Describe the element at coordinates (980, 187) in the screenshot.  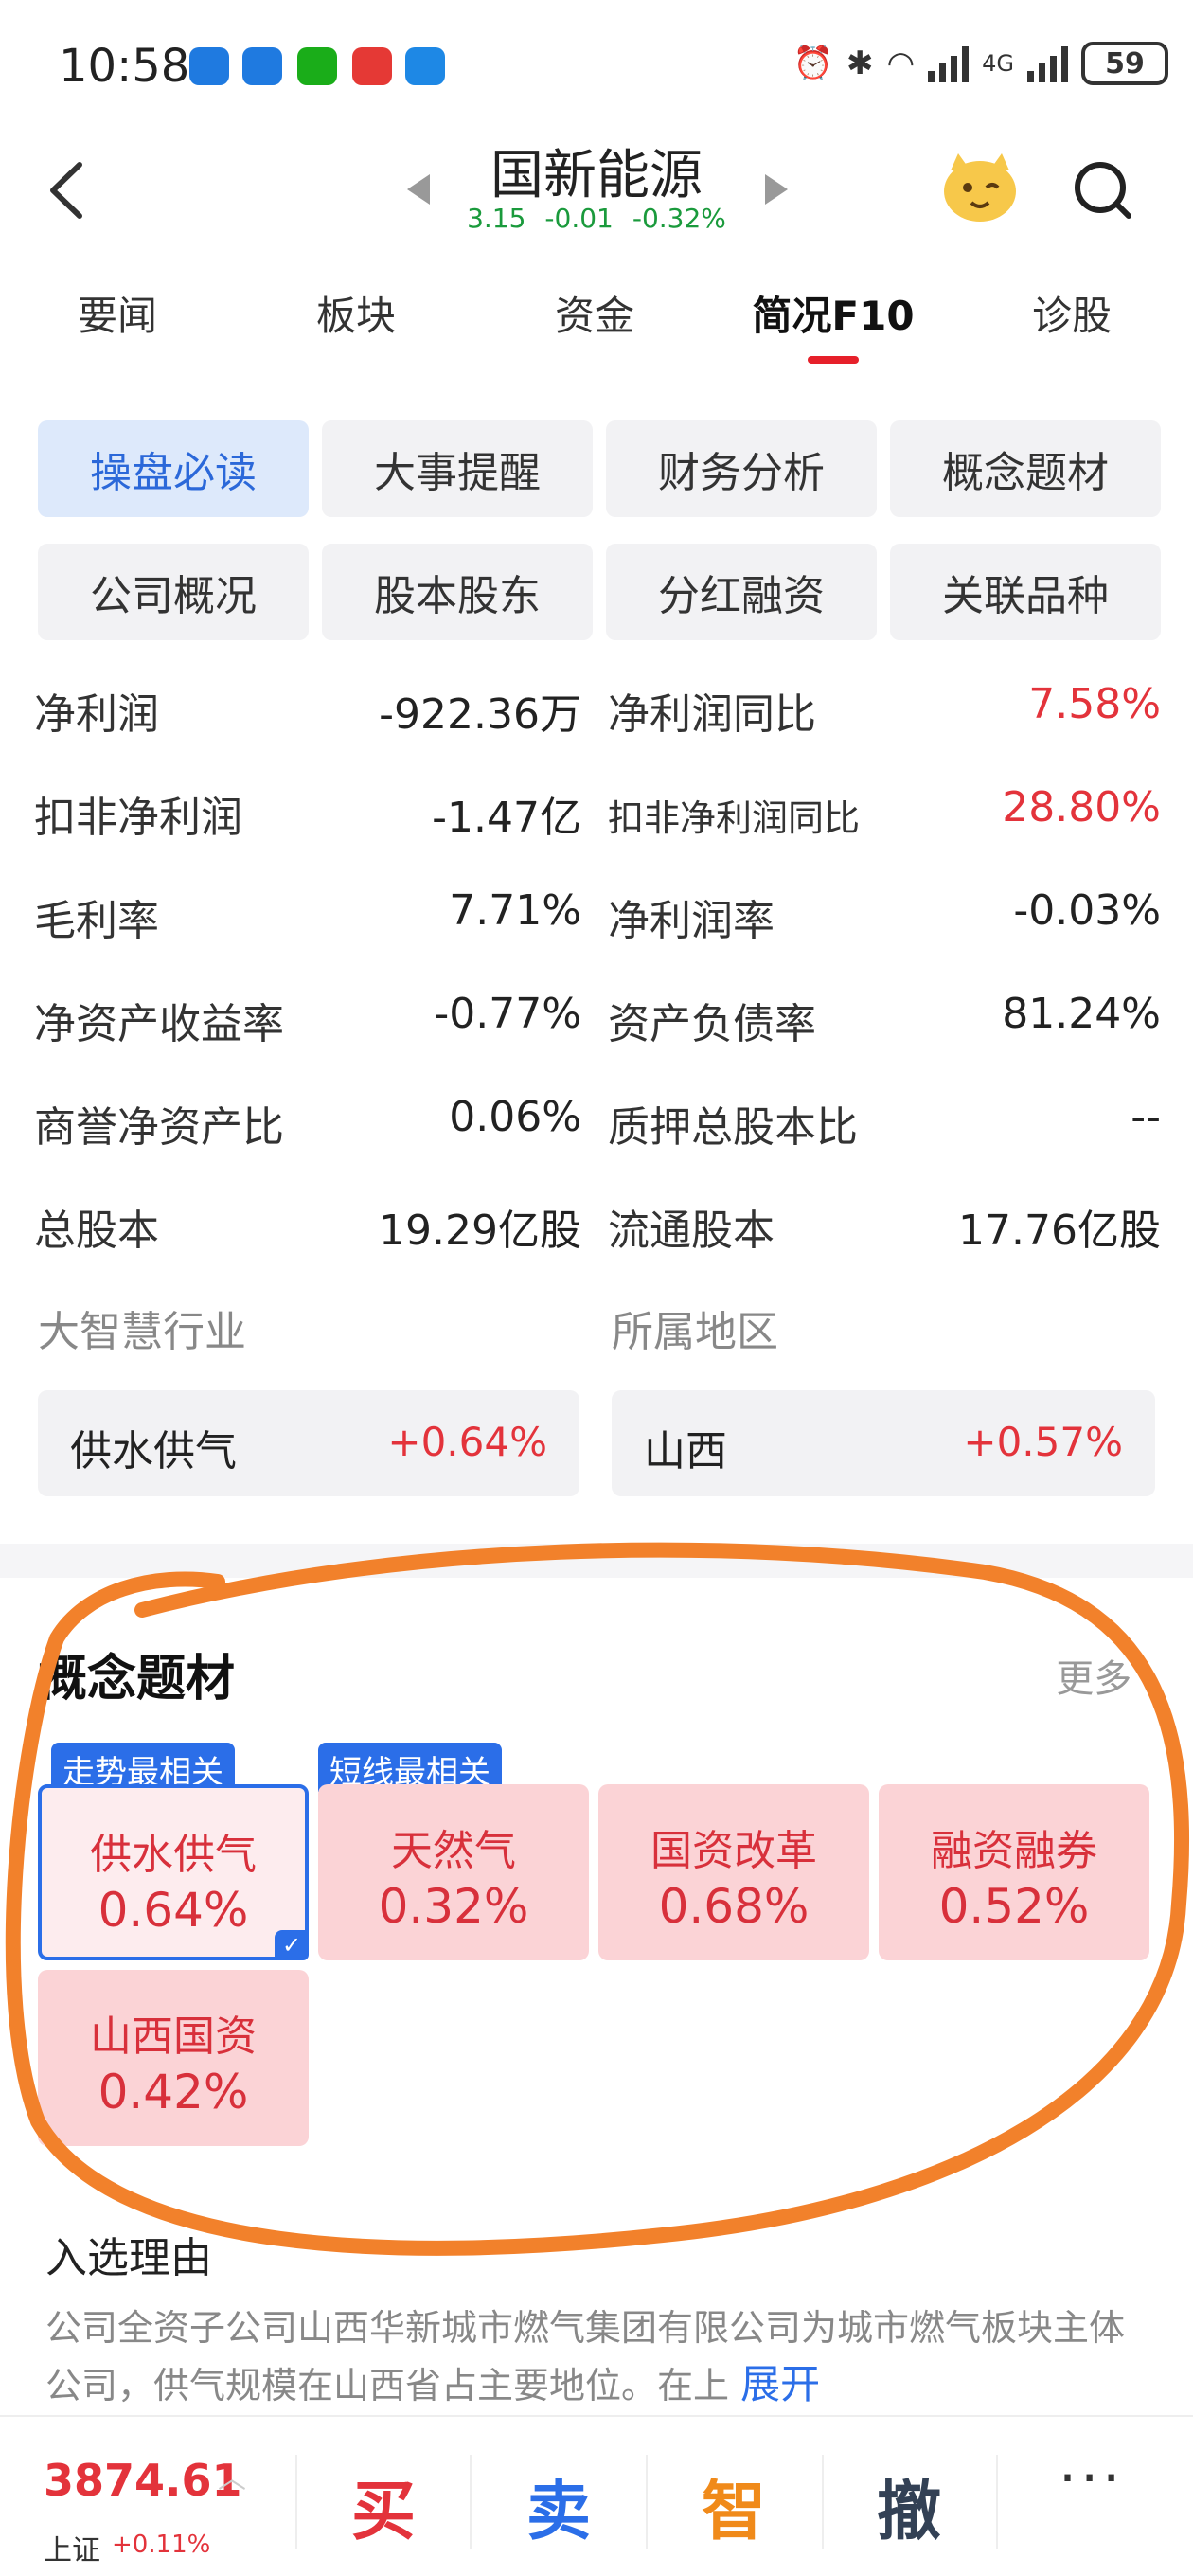
I see `mascot-icon` at that location.